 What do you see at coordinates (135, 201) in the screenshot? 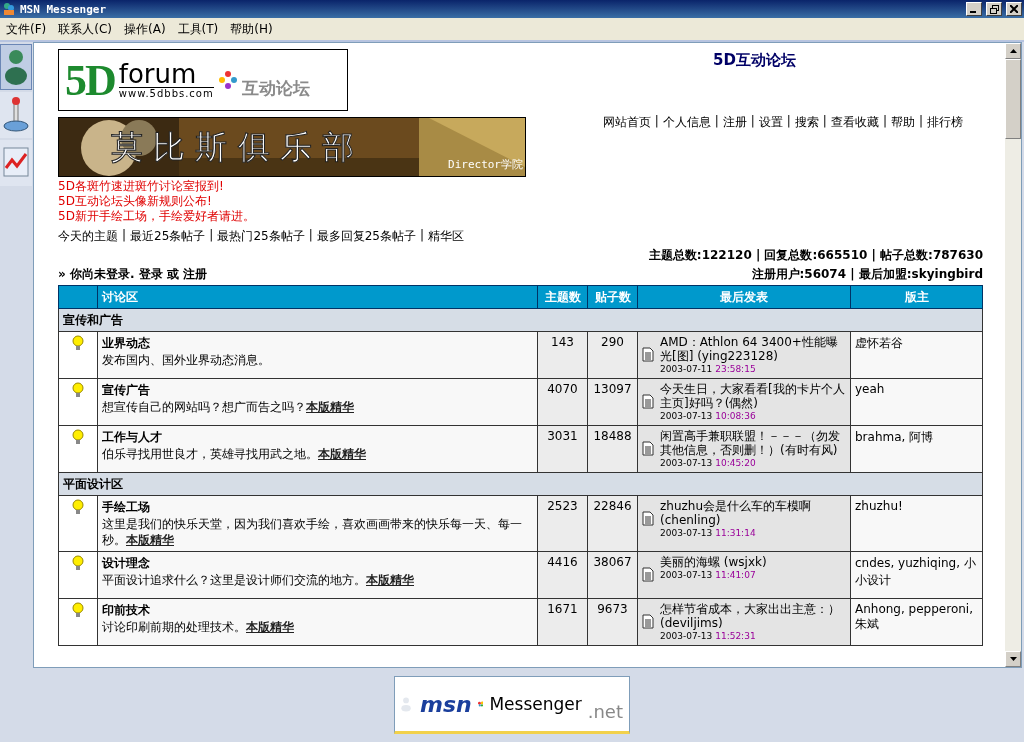
I see `announcement-link: 5D互动论坛头像新规则公布!` at bounding box center [135, 201].